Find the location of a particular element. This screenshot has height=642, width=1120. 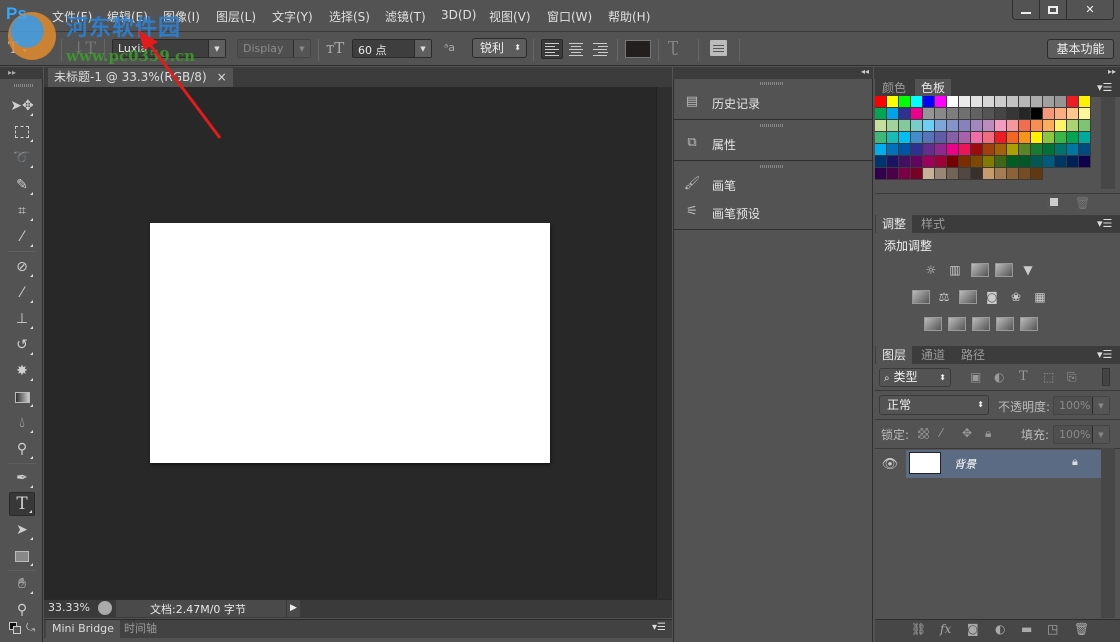

delete-layer-icon: 🗑︎ is located at coordinates (1081, 629).